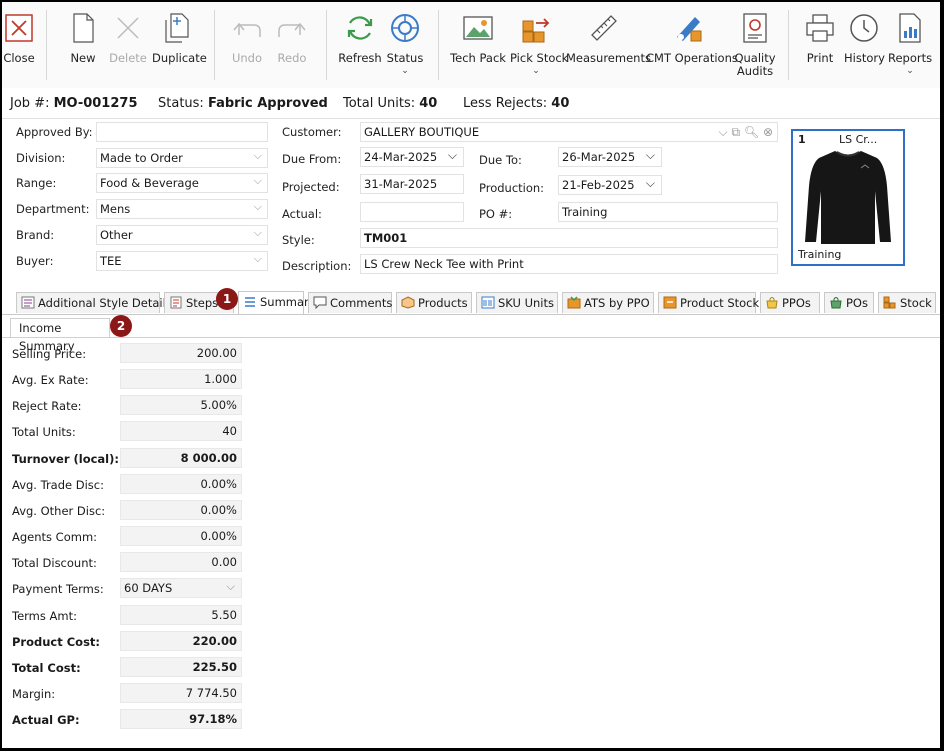  I want to click on division-label: Division:, so click(41, 158).